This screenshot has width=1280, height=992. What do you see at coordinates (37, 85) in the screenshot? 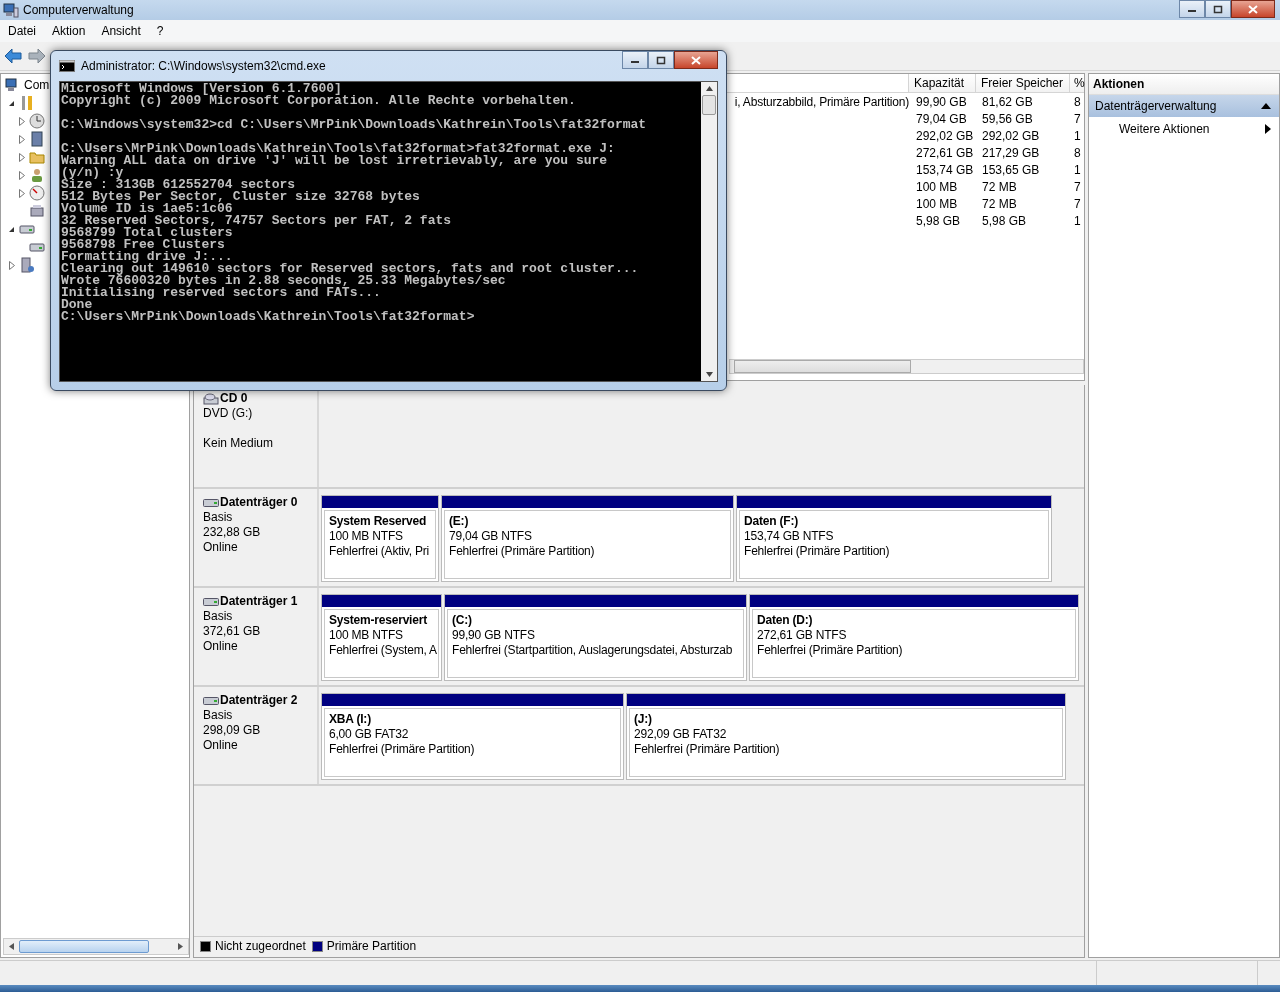
I see `tree-item: Com` at bounding box center [37, 85].